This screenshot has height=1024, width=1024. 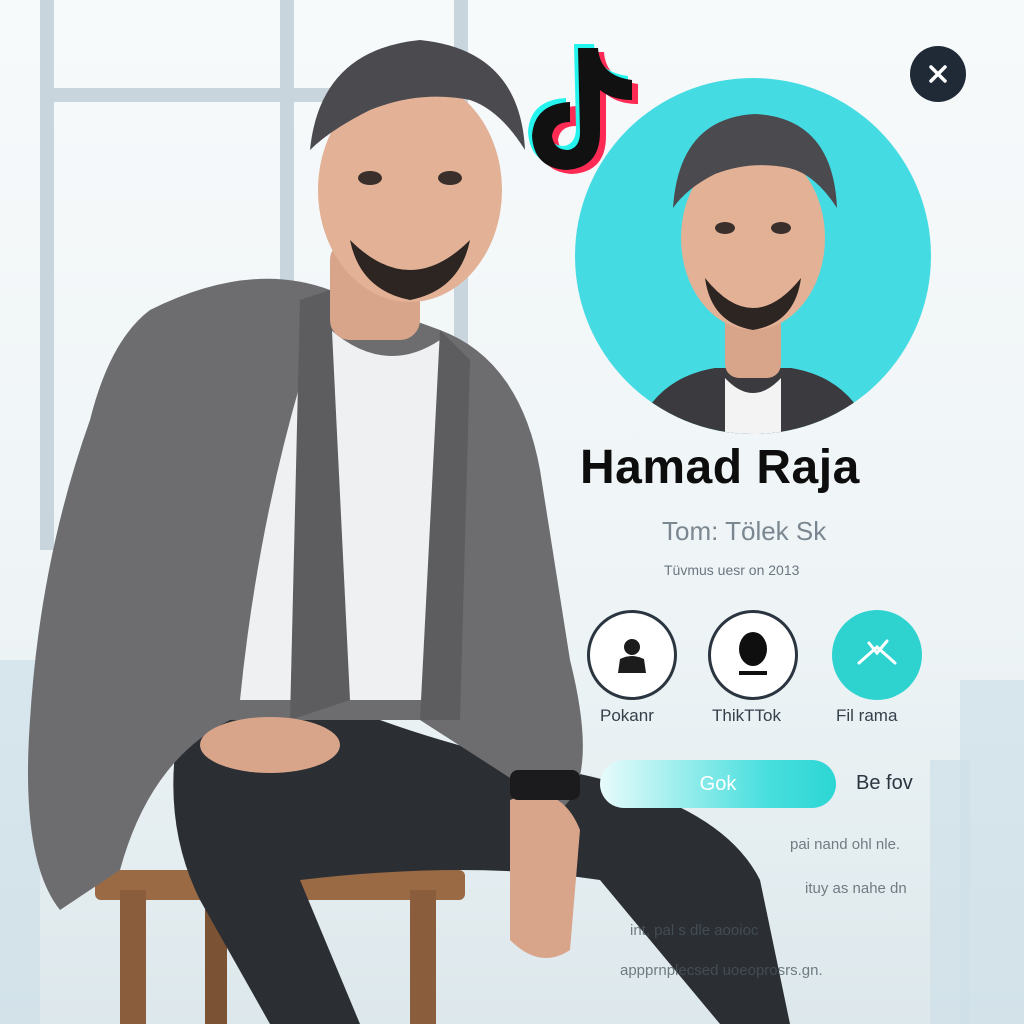 I want to click on x-icon, so click(x=877, y=652).